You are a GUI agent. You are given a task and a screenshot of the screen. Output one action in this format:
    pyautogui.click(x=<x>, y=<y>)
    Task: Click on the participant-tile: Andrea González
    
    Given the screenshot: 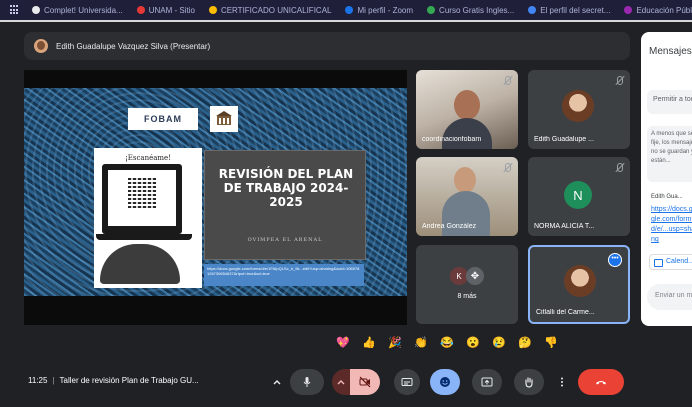 What is the action you would take?
    pyautogui.click(x=467, y=196)
    